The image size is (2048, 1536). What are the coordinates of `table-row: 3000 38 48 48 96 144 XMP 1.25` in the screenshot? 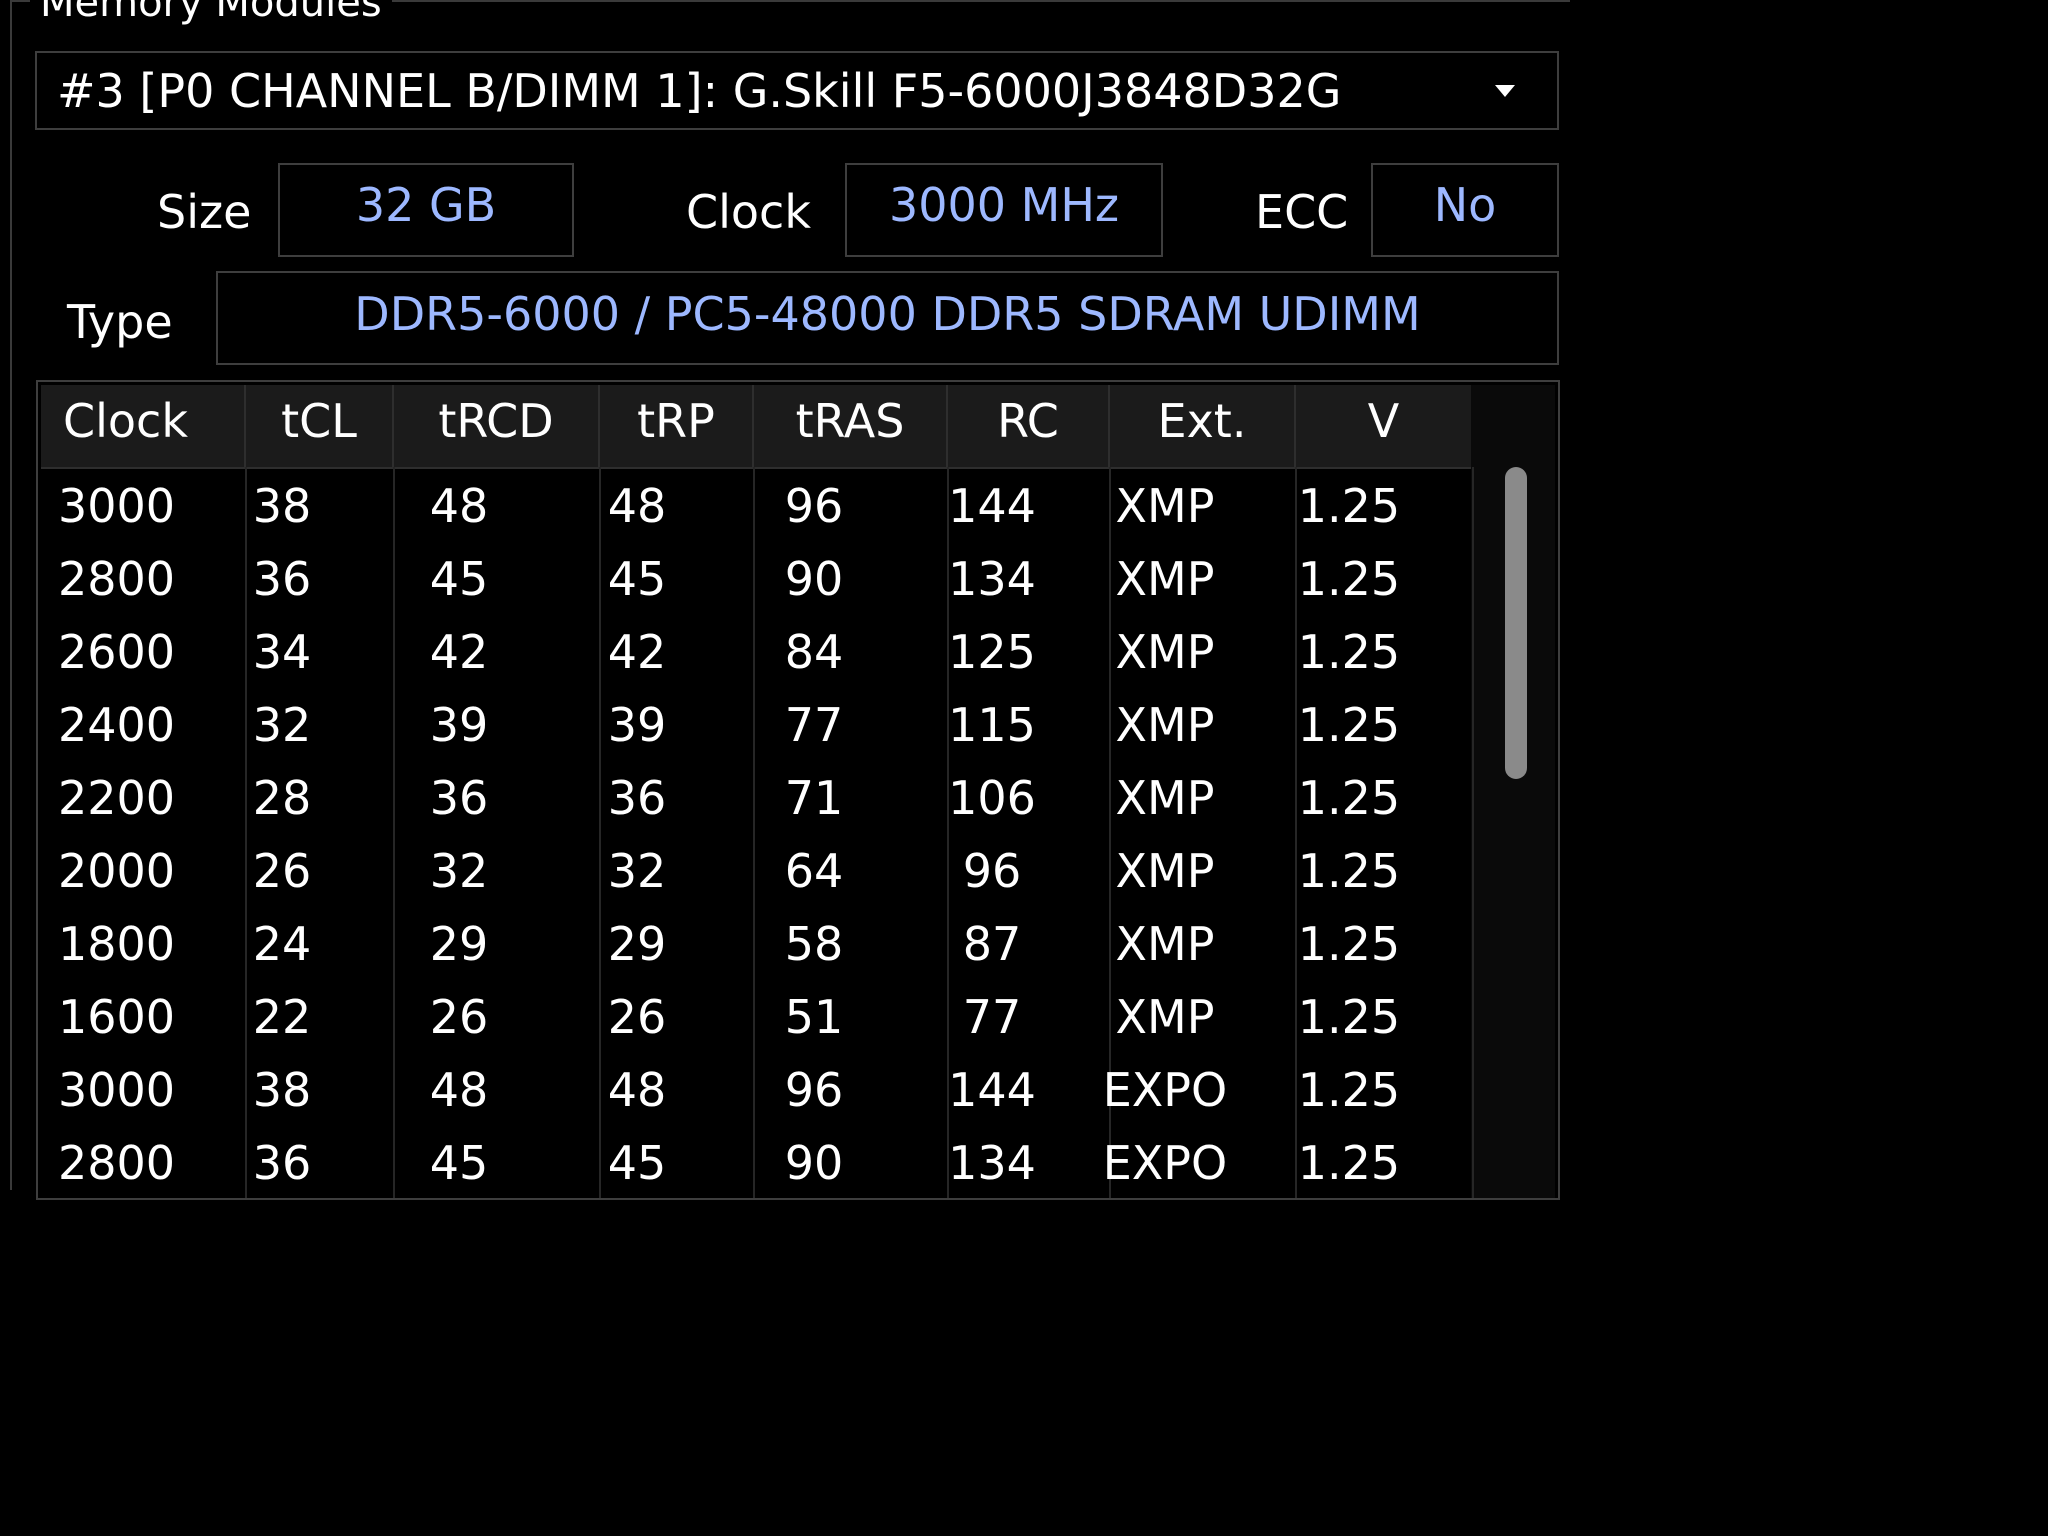 It's located at (756, 506).